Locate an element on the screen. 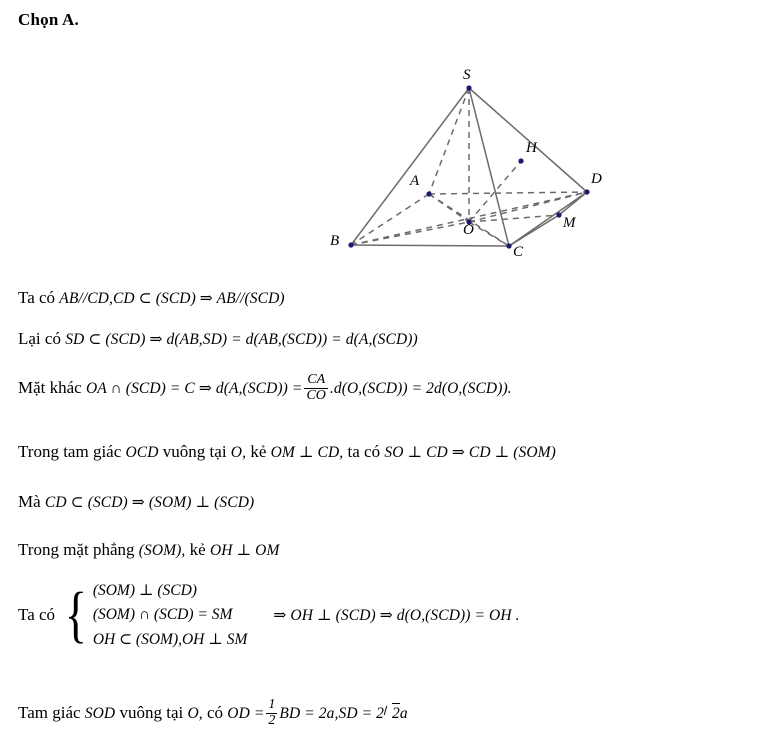 The width and height of the screenshot is (771, 742). edge-CM is located at coordinates (534, 230).